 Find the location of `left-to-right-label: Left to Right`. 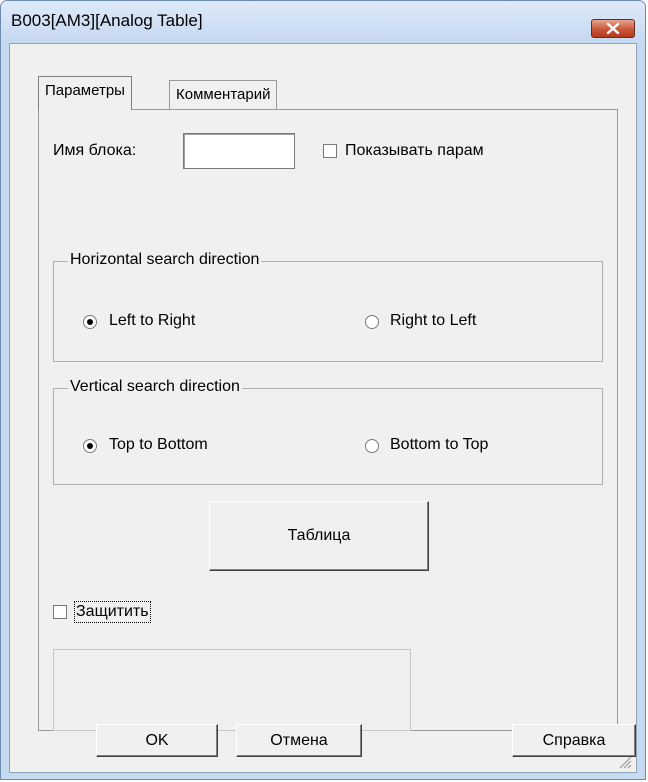

left-to-right-label: Left to Right is located at coordinates (152, 321).